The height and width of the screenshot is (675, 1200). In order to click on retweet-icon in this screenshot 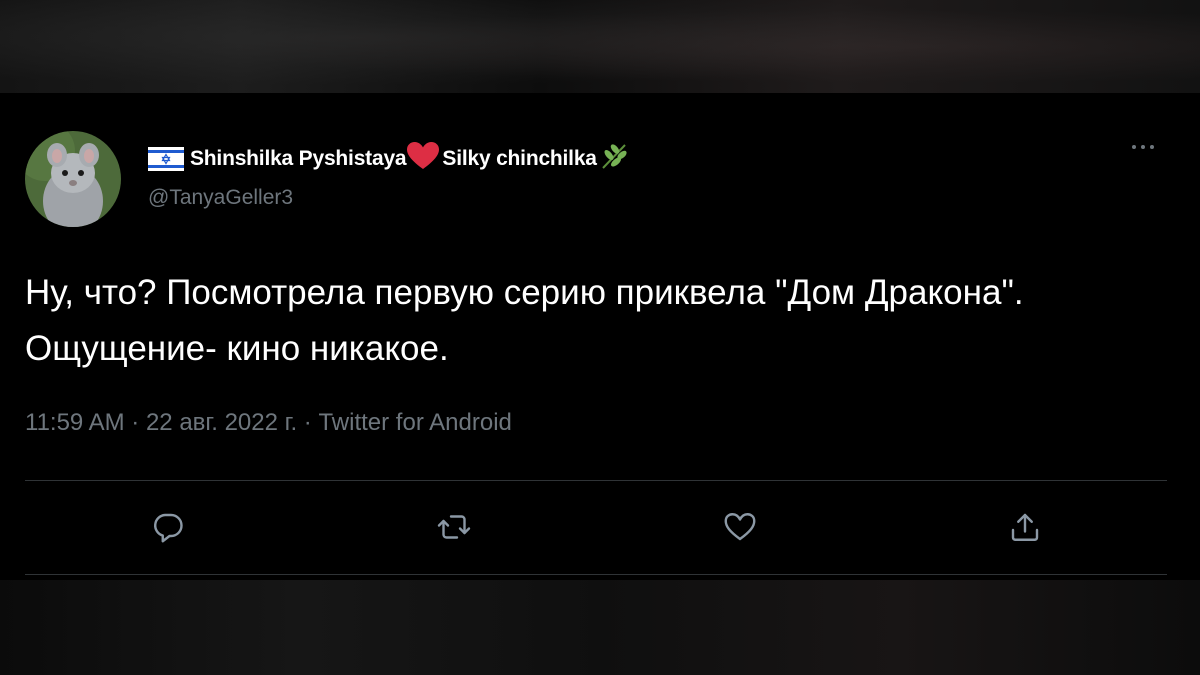, I will do `click(454, 527)`.